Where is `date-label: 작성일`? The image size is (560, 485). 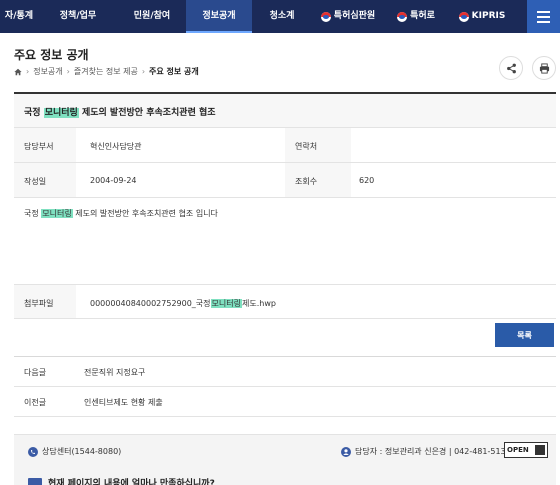
date-label: 작성일 is located at coordinates (35, 181).